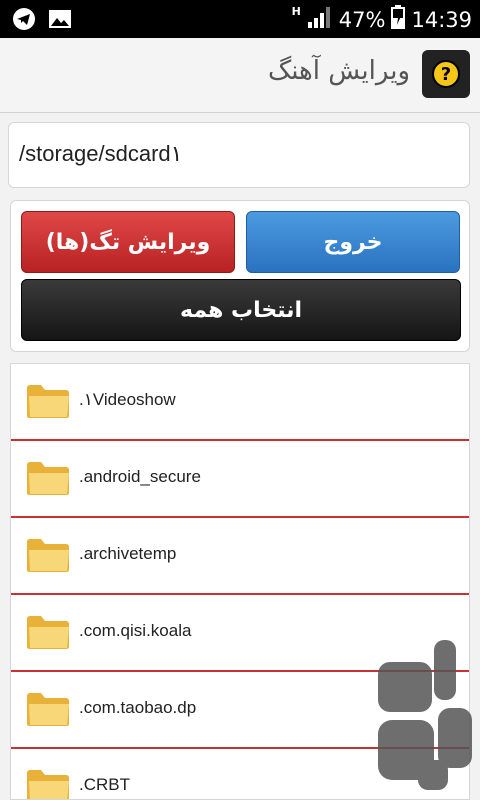  I want to click on battery-percent: 47%, so click(362, 19).